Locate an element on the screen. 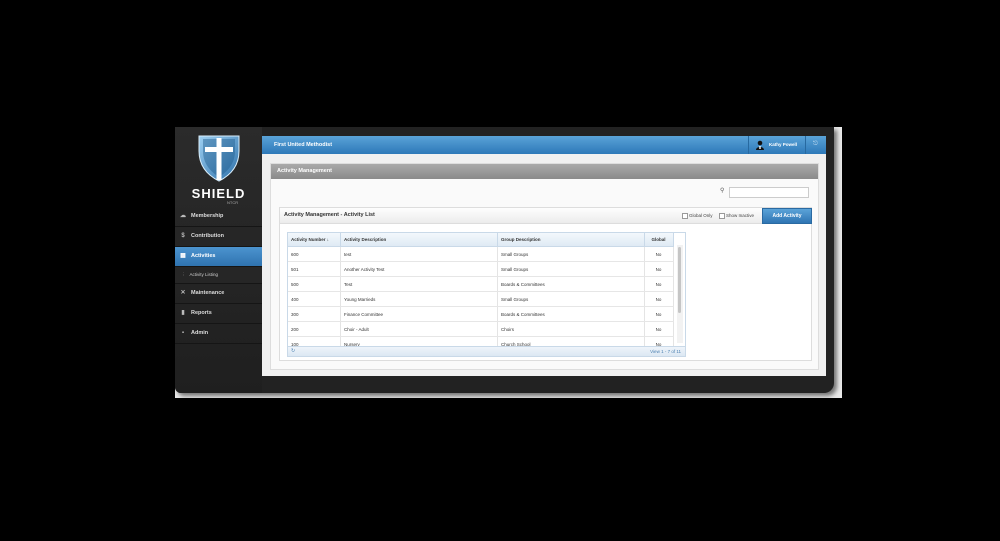 This screenshot has height=541, width=1000. cell-activity-number: 600 is located at coordinates (314, 254).